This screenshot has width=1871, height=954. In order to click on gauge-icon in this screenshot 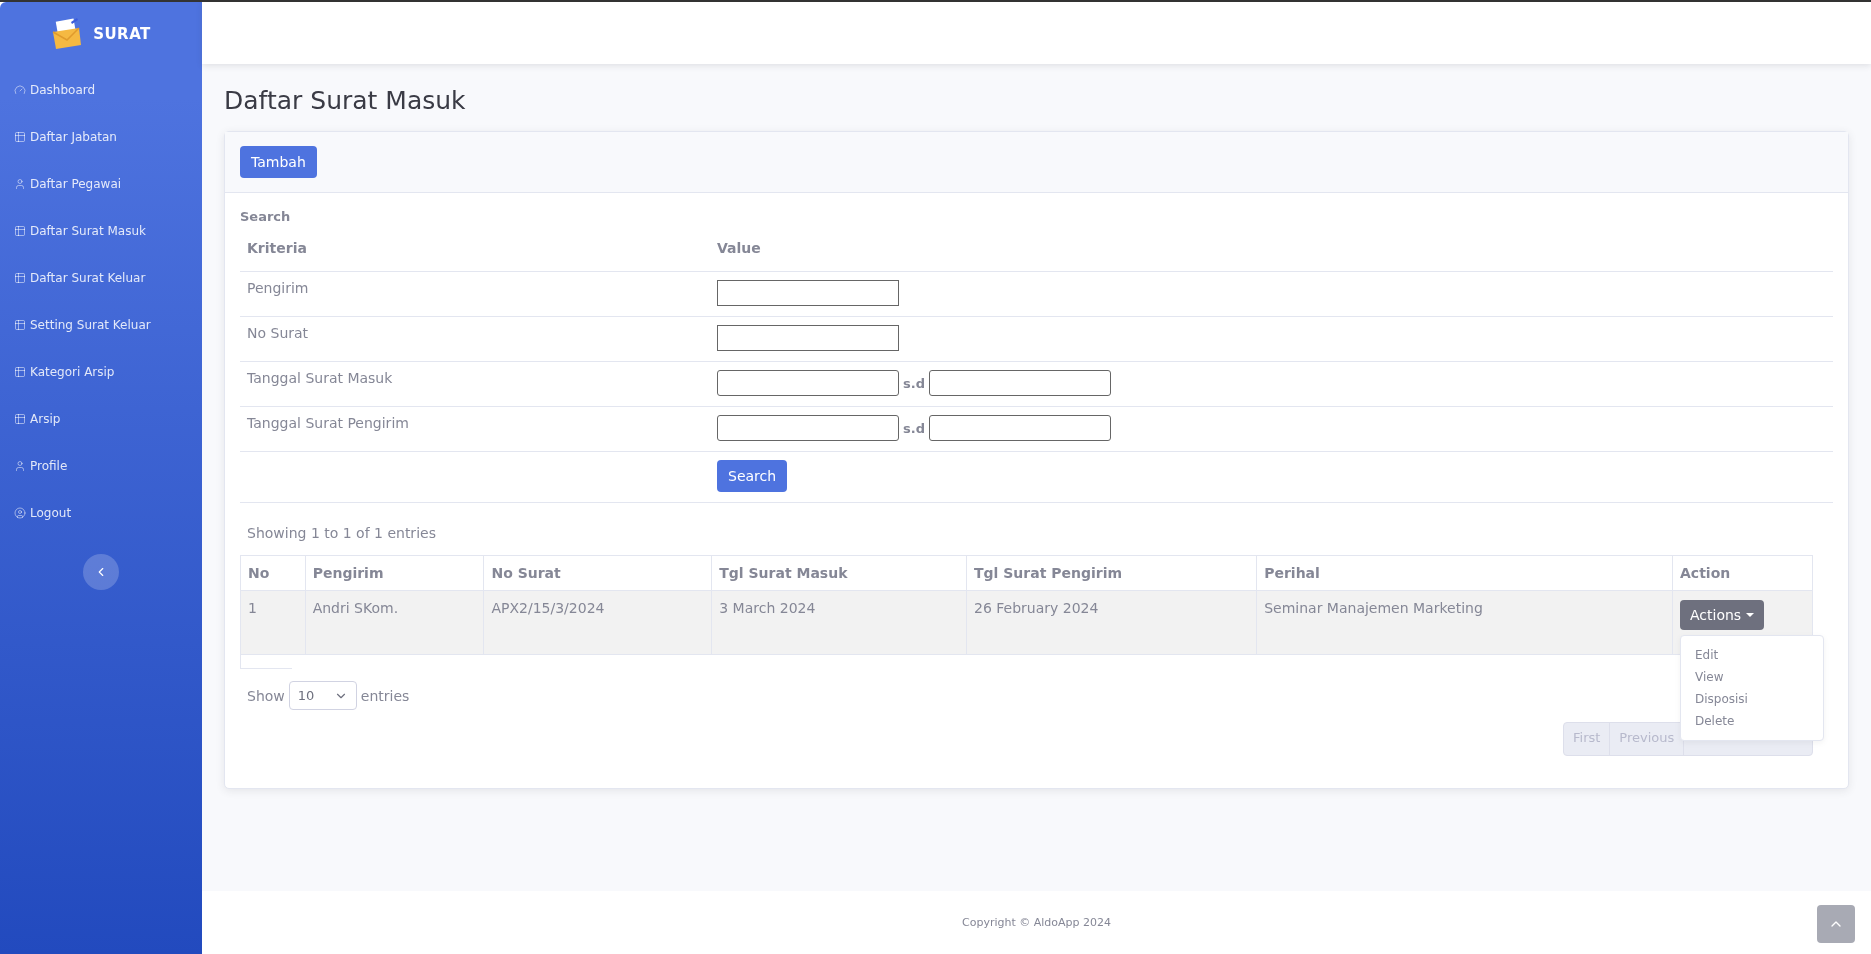, I will do `click(20, 89)`.